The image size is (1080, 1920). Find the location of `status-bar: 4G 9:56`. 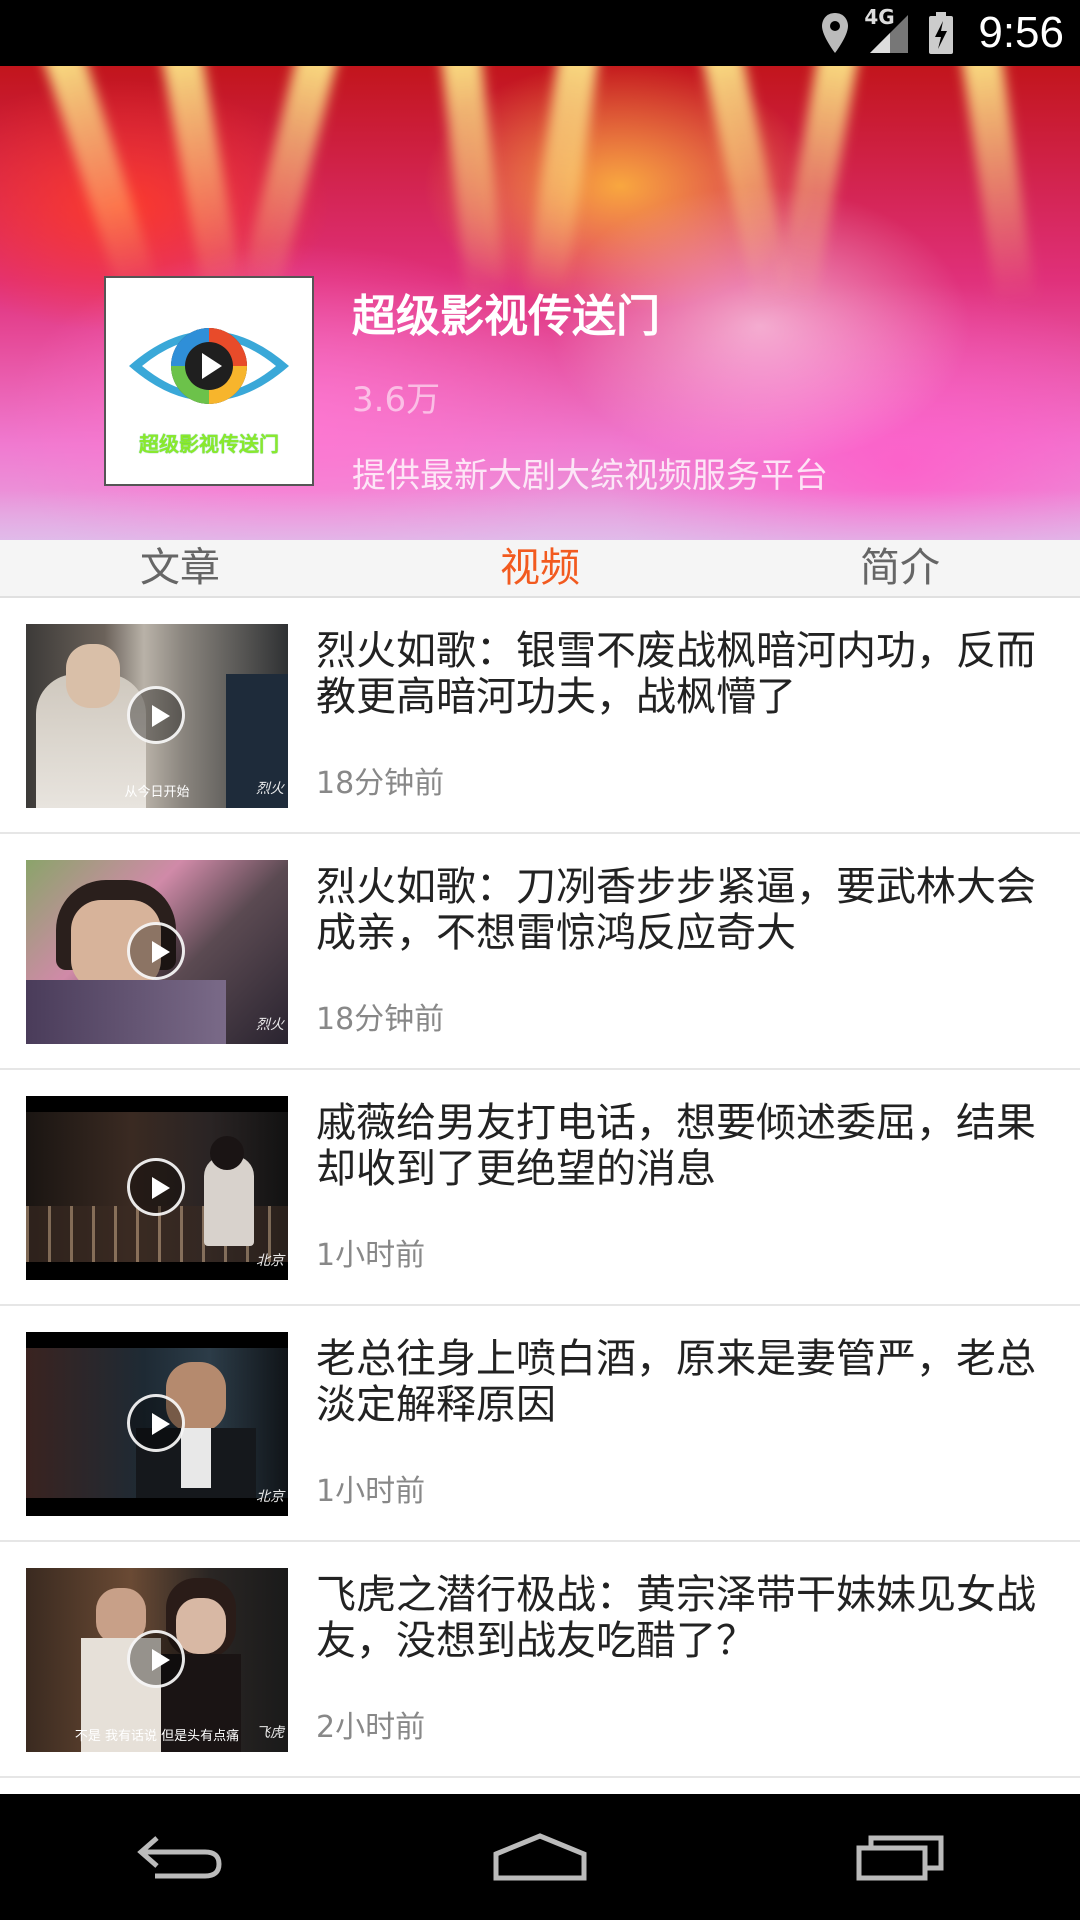

status-bar: 4G 9:56 is located at coordinates (540, 33).